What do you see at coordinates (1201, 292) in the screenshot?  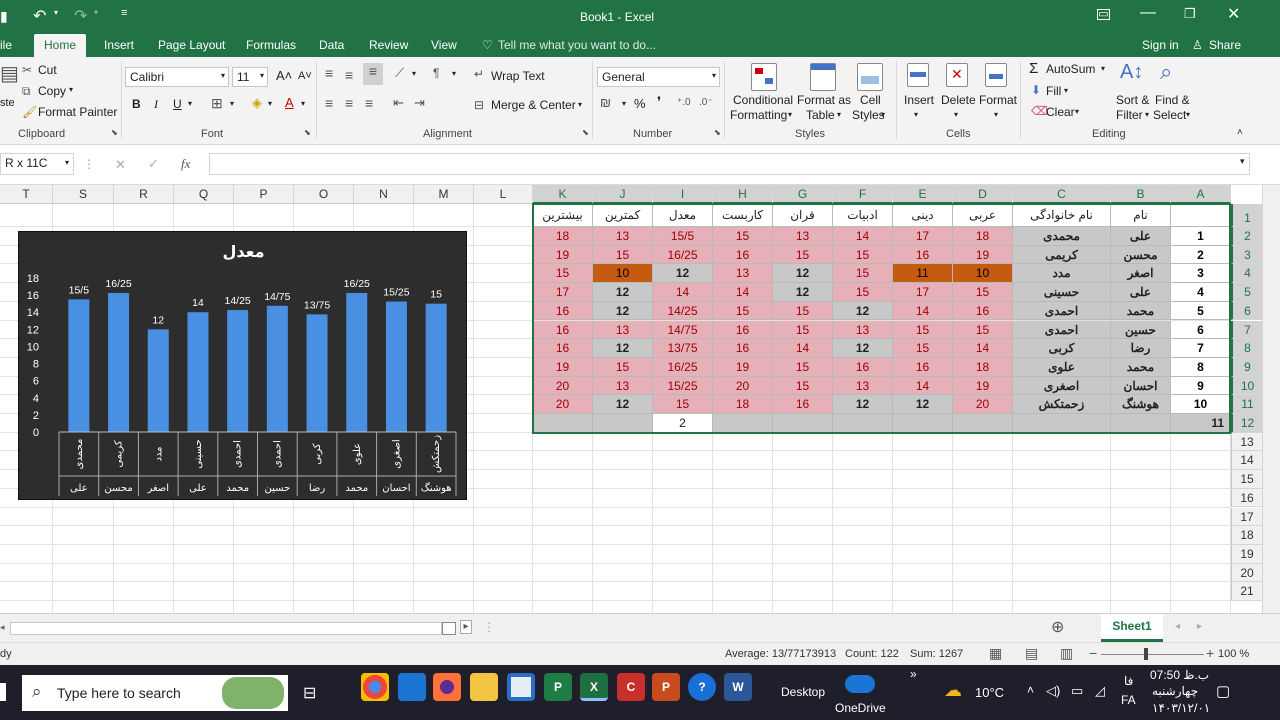 I see `row-number-cell: 4` at bounding box center [1201, 292].